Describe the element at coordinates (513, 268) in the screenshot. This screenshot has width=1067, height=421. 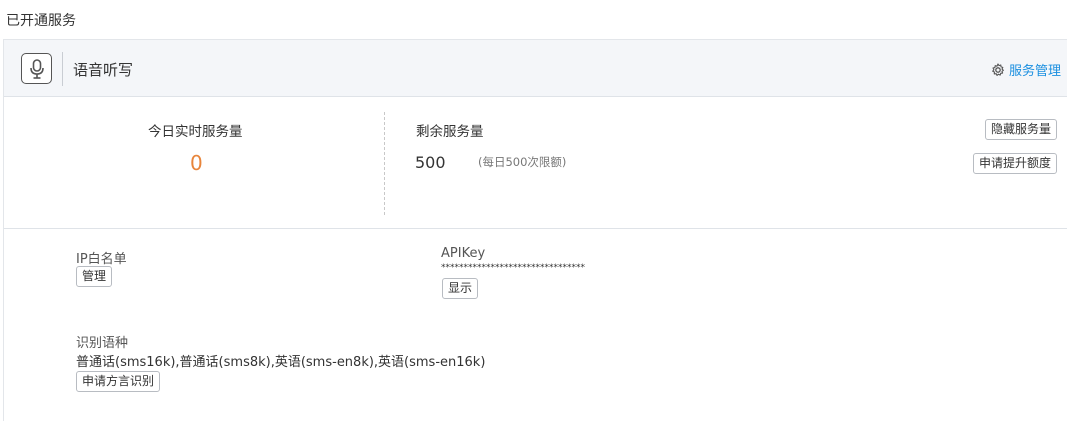
I see `apikey-masked-value: ********************************` at that location.